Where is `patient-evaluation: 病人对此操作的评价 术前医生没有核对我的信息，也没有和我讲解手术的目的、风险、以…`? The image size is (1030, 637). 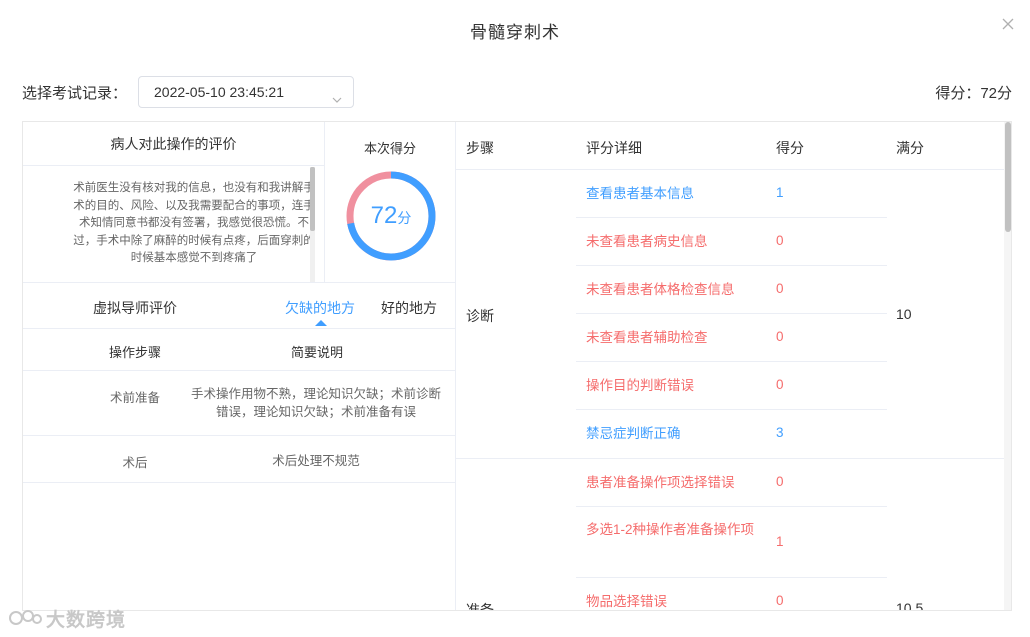
patient-evaluation: 病人对此操作的评价 术前医生没有核对我的信息，也没有和我讲解手术的目的、风险、以… is located at coordinates (174, 202).